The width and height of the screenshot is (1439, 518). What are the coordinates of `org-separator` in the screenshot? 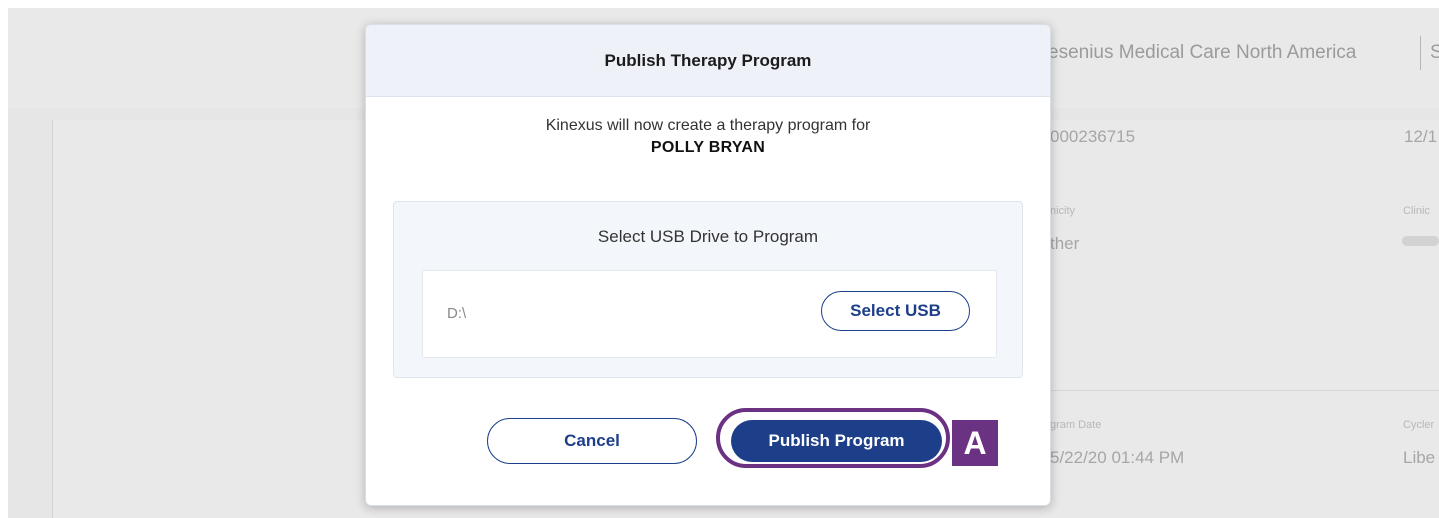 It's located at (1420, 53).